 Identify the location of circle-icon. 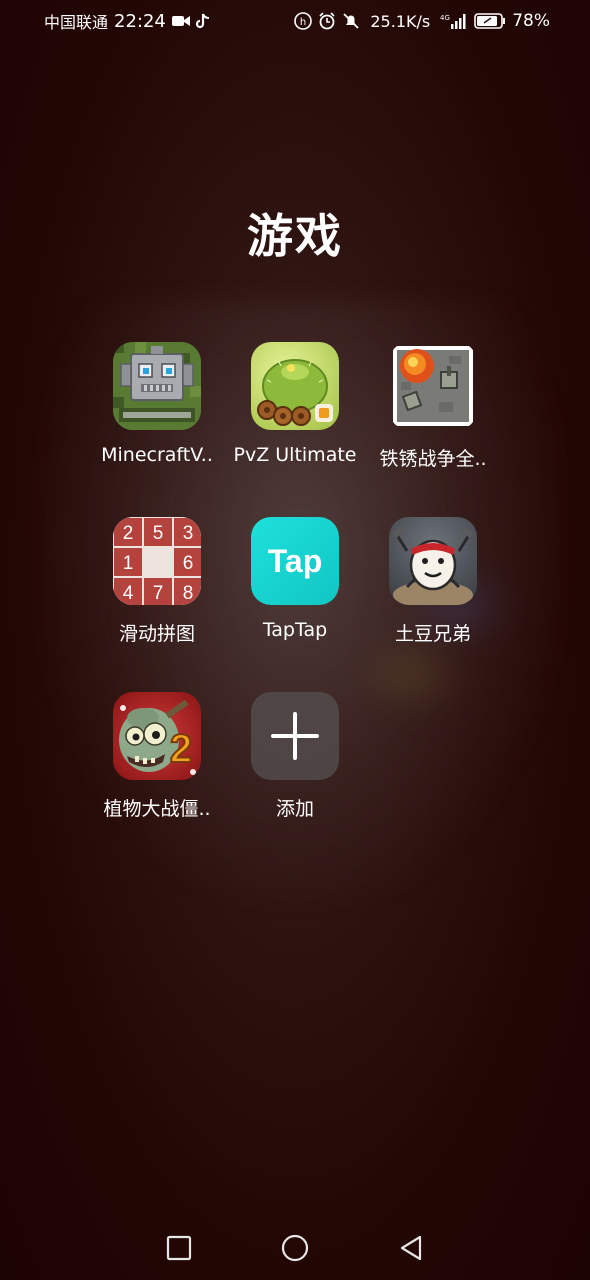
(295, 1248).